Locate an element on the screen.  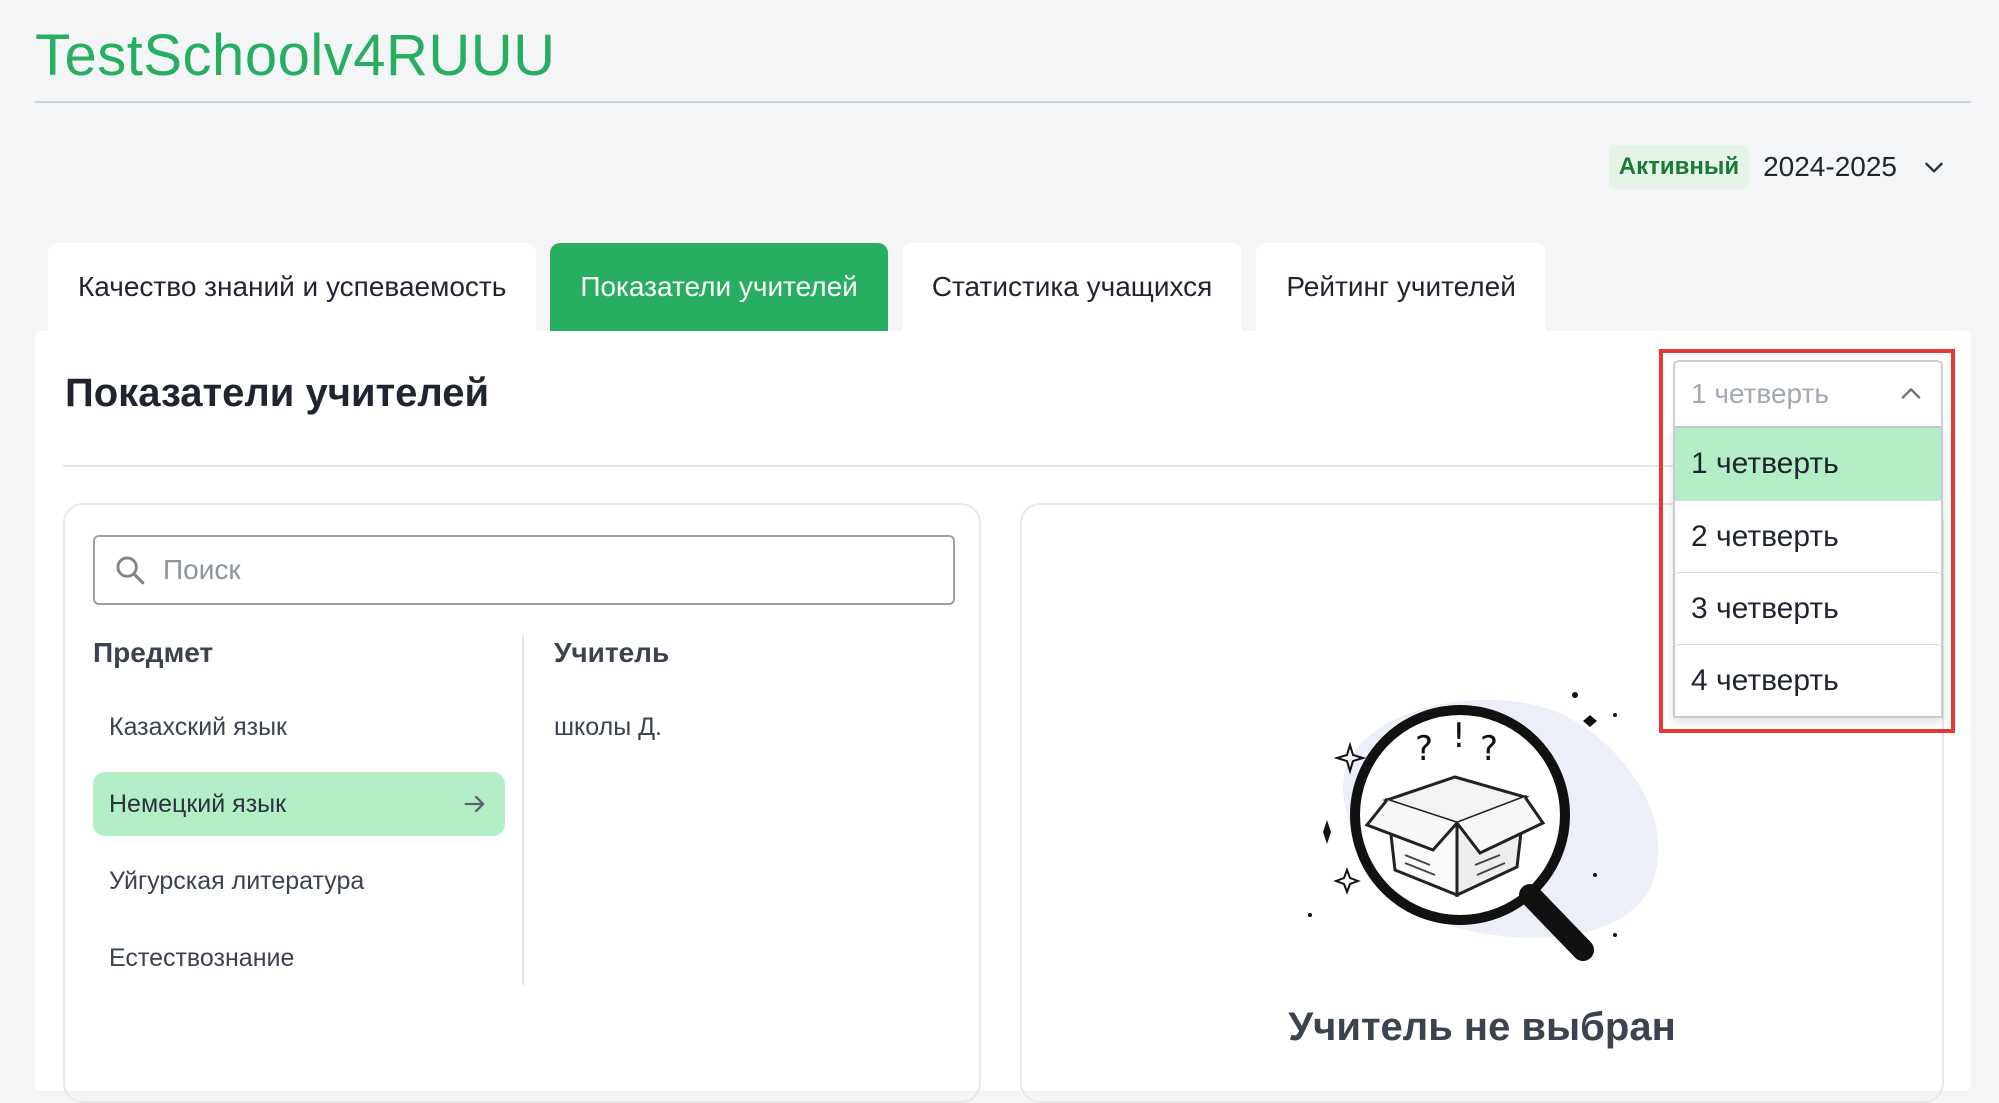
tab-knowledge-quality: Качество знаний и успеваемость is located at coordinates (292, 287).